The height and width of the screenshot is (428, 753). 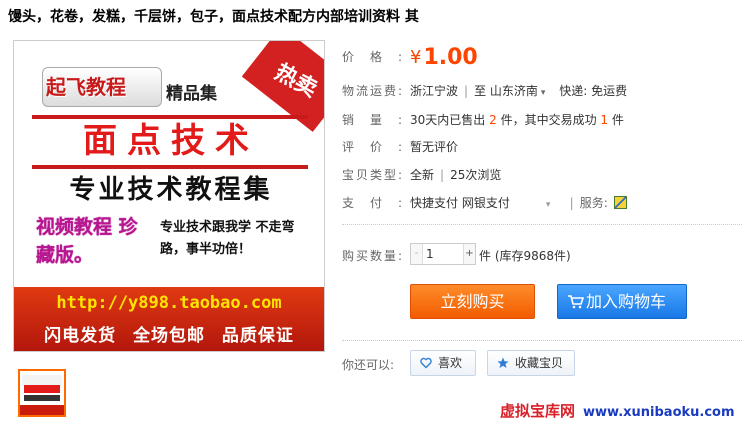 I want to click on favorite-button: 收藏宝贝, so click(x=531, y=363).